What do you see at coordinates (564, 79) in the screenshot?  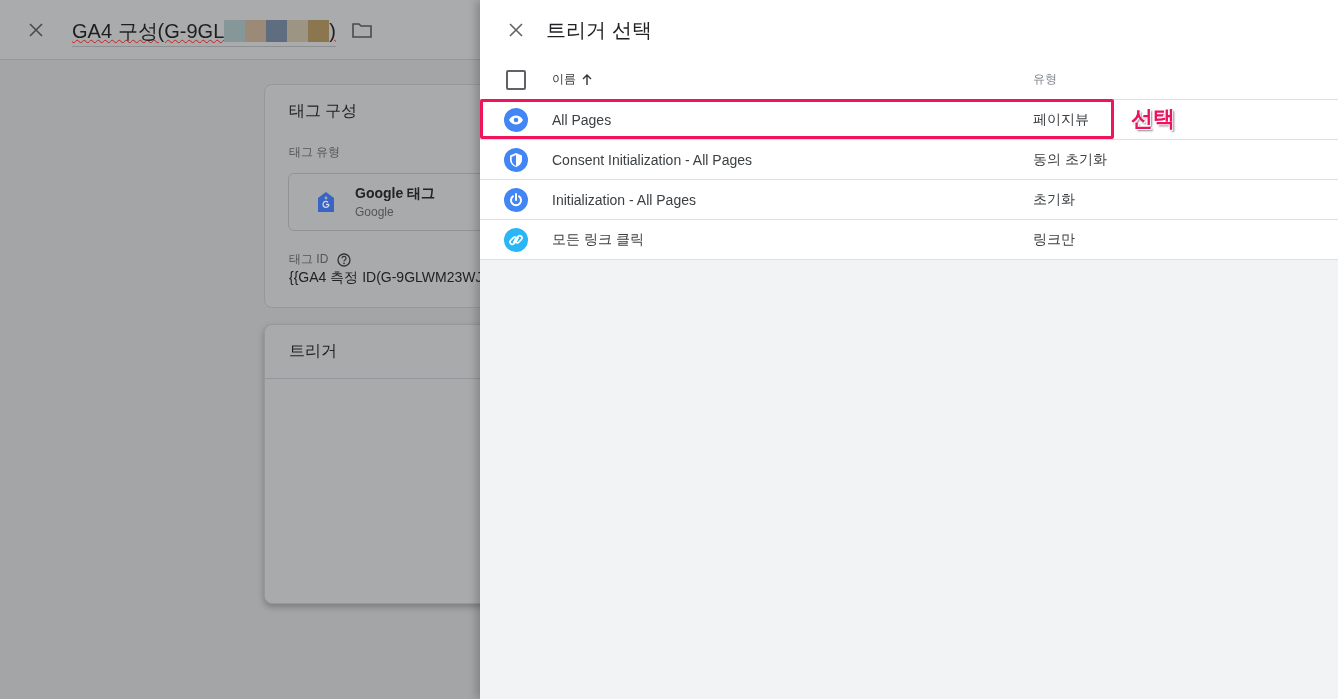 I see `column-header: 이름` at bounding box center [564, 79].